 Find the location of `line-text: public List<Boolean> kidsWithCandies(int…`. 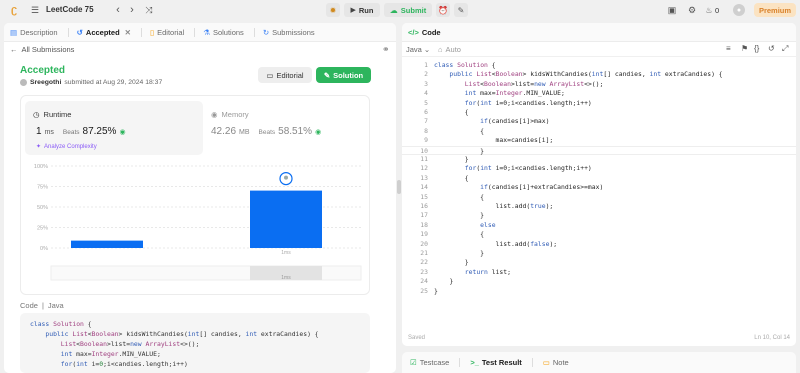

line-text: public List<Boolean> kidsWithCandies(int… is located at coordinates (586, 74).